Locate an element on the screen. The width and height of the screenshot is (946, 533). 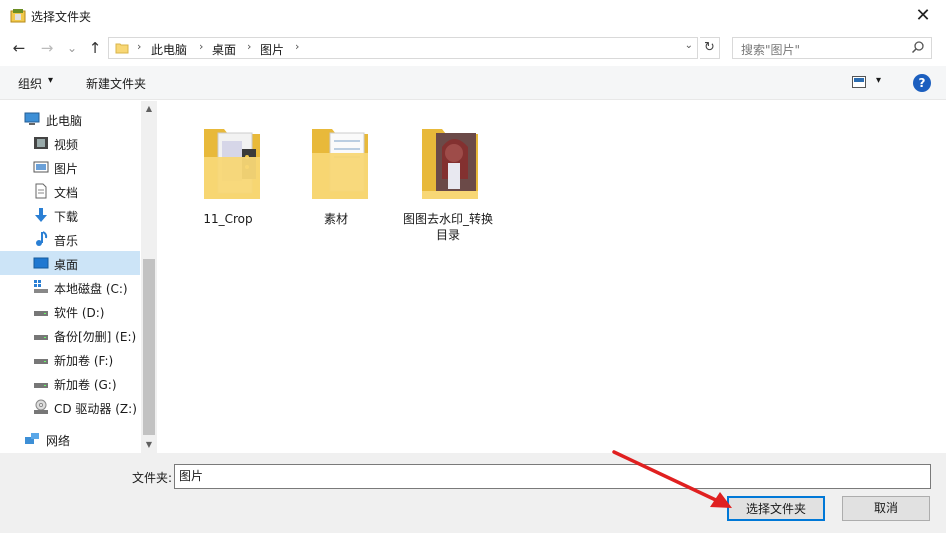
folder-item: 图图去水印_转换 目录 is located at coordinates (448, 174).